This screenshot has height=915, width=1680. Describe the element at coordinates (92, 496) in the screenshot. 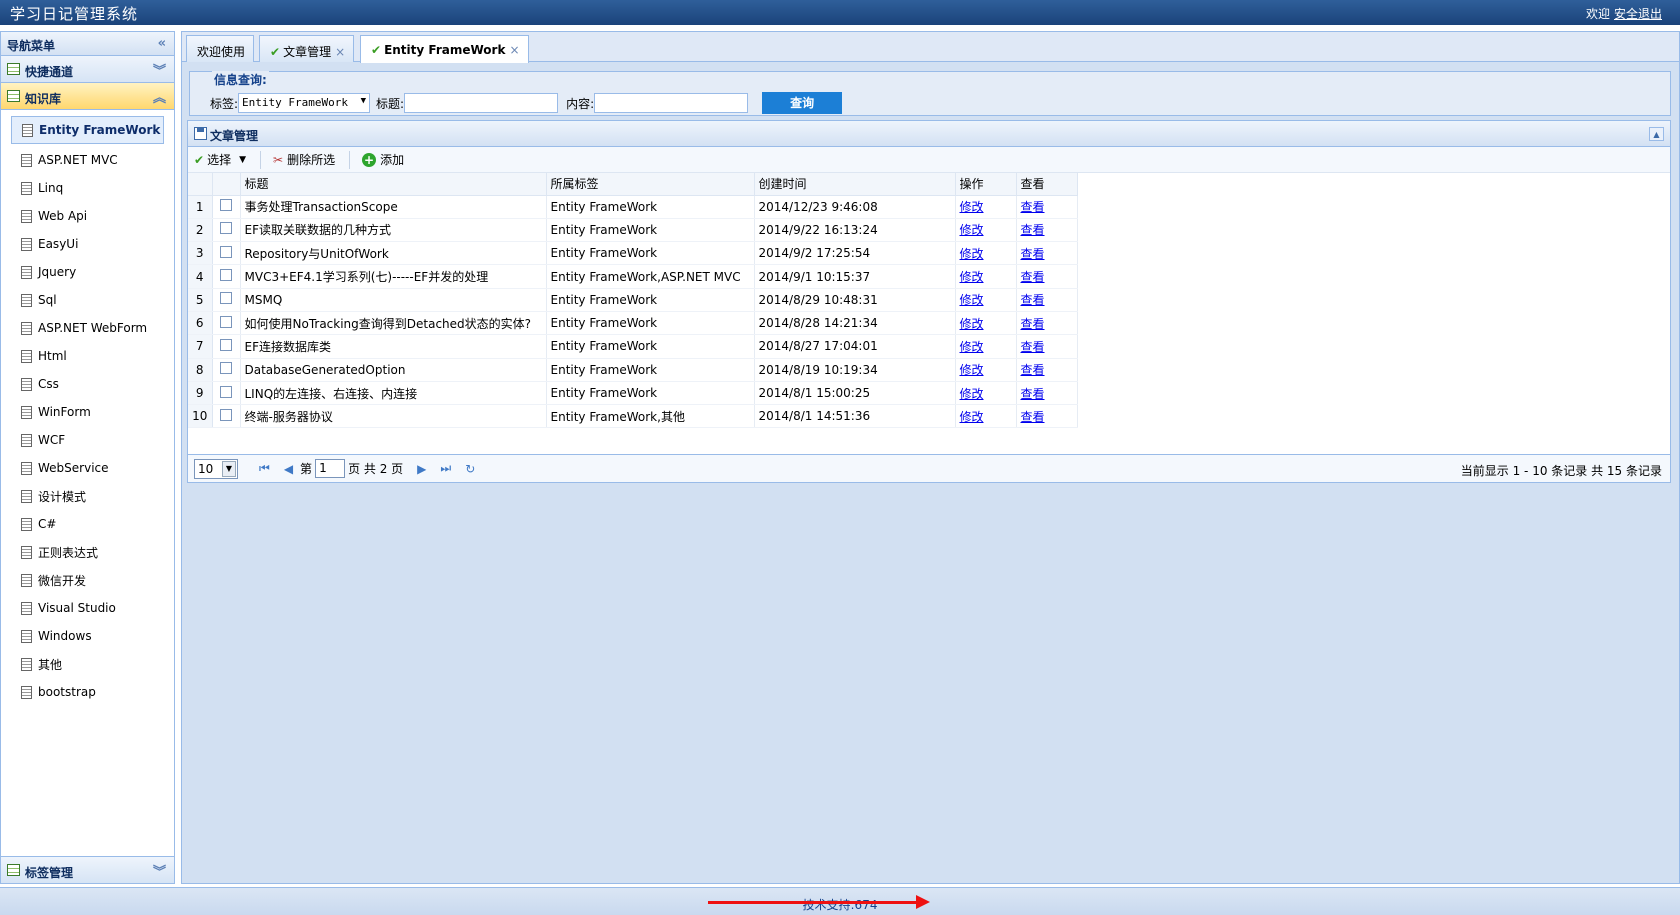

I see `tree-item: 设计模式` at that location.